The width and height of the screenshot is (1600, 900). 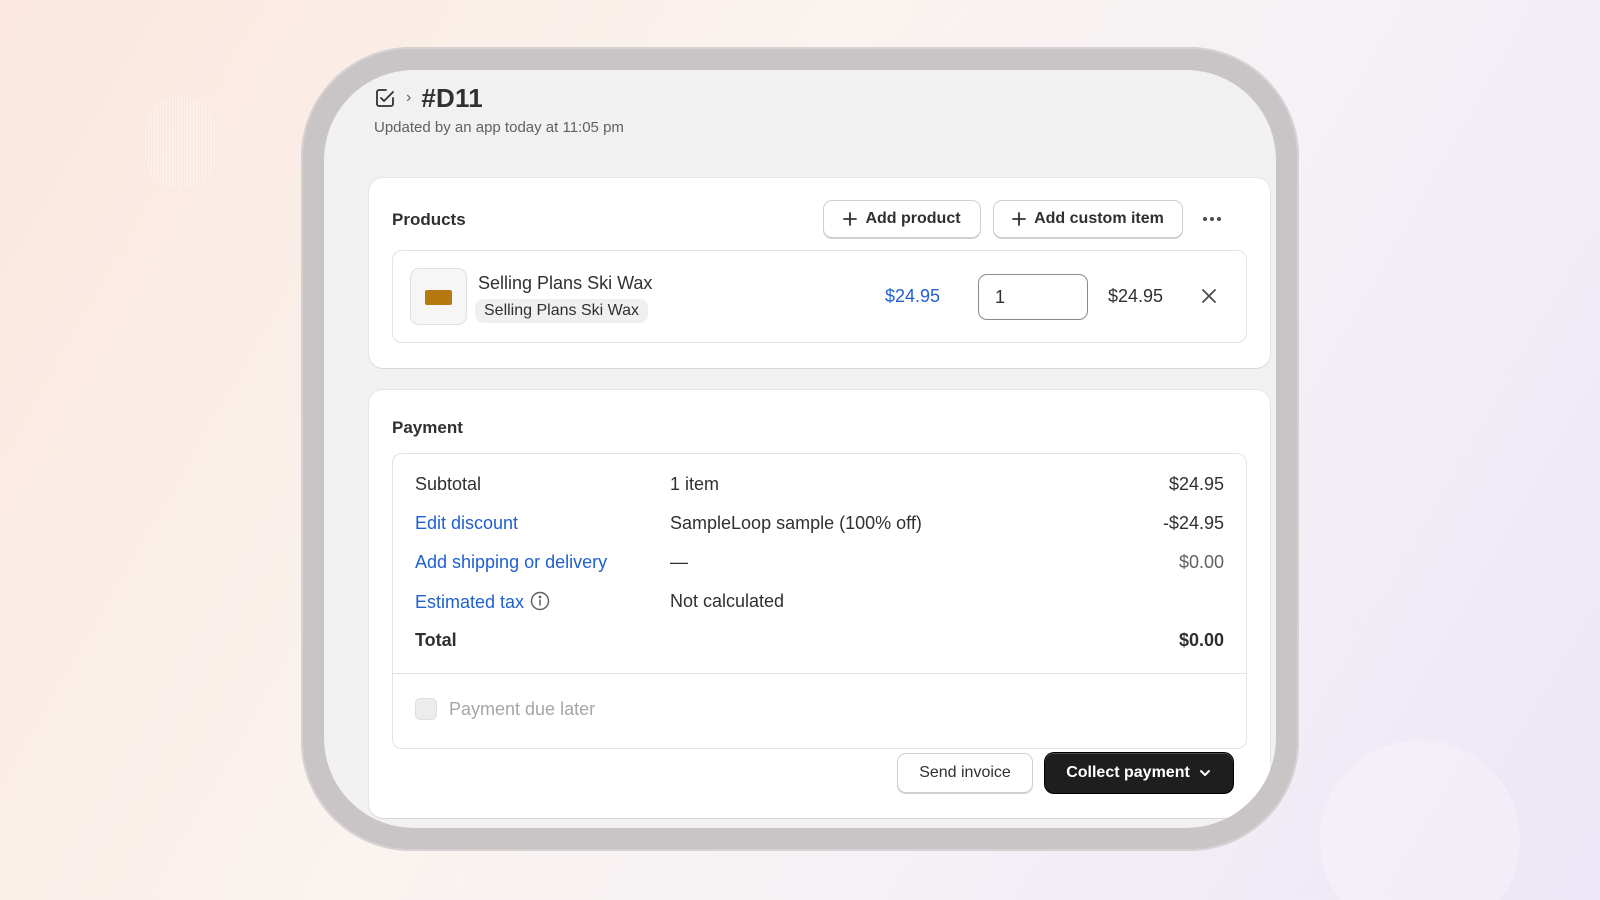 What do you see at coordinates (912, 296) in the screenshot?
I see `product-unit-price: $24.95` at bounding box center [912, 296].